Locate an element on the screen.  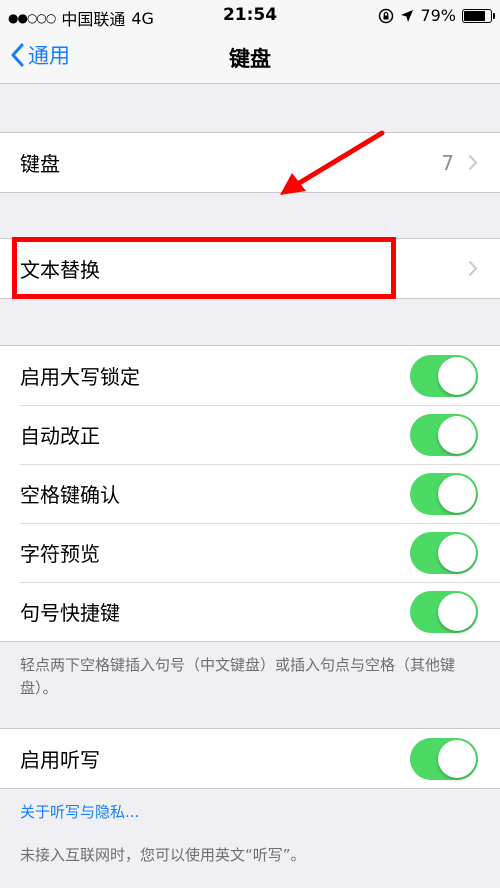
page-title: 键盘 is located at coordinates (250, 59).